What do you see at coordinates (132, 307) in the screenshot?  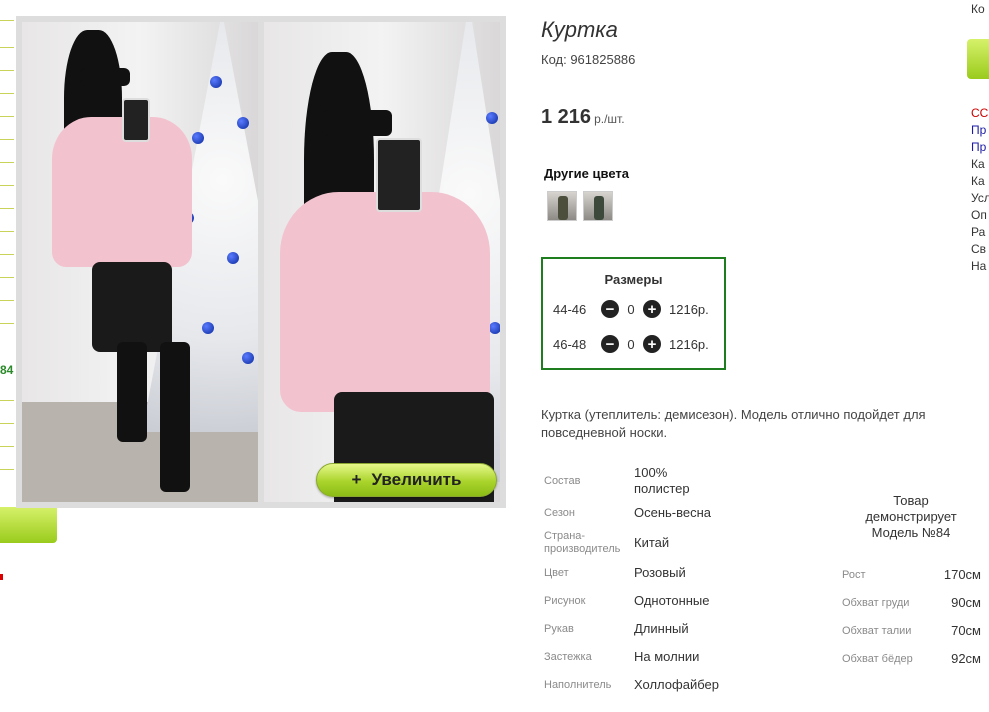 I see `leggings` at bounding box center [132, 307].